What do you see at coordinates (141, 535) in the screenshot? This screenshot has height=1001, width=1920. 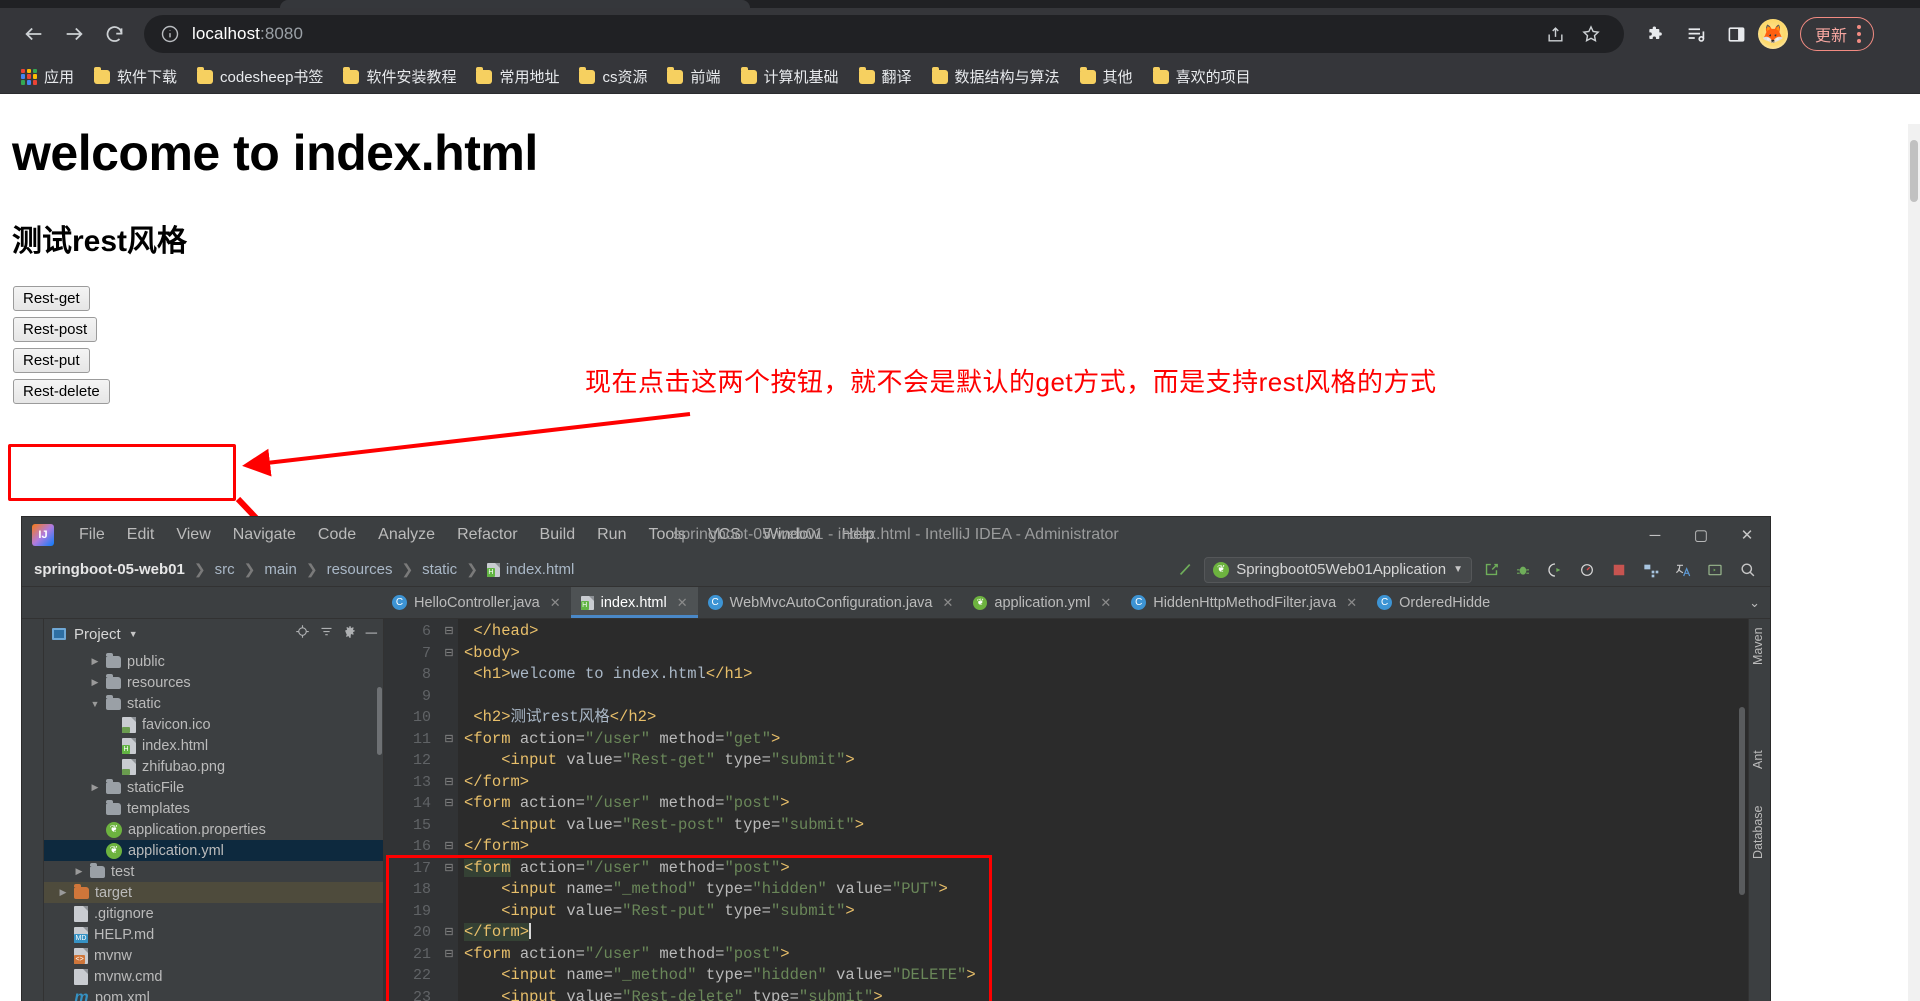 I see `menu-edit: Edit` at bounding box center [141, 535].